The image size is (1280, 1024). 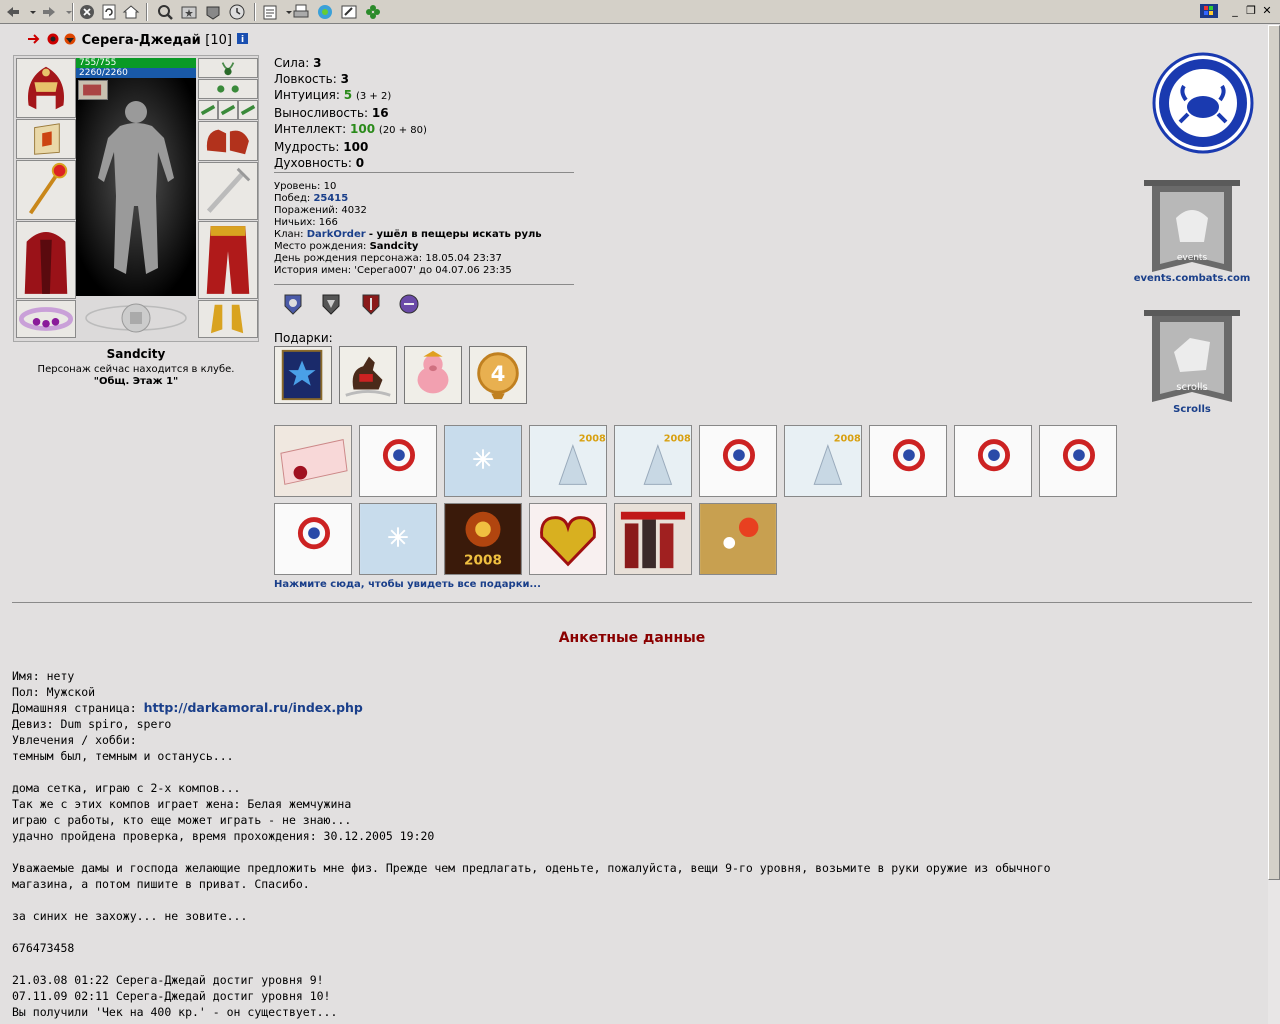 What do you see at coordinates (46, 139) in the screenshot?
I see `bracer-slot` at bounding box center [46, 139].